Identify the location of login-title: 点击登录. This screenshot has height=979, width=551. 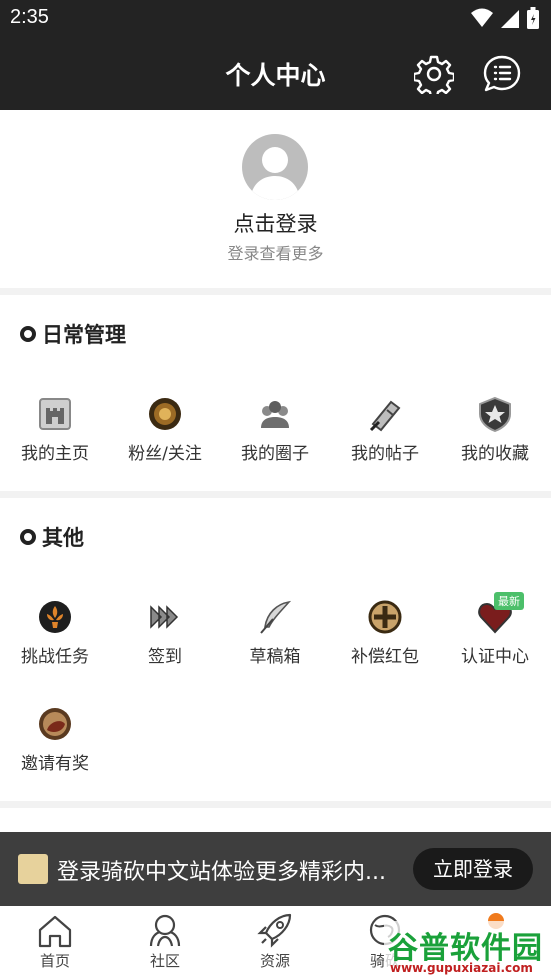
(275, 223).